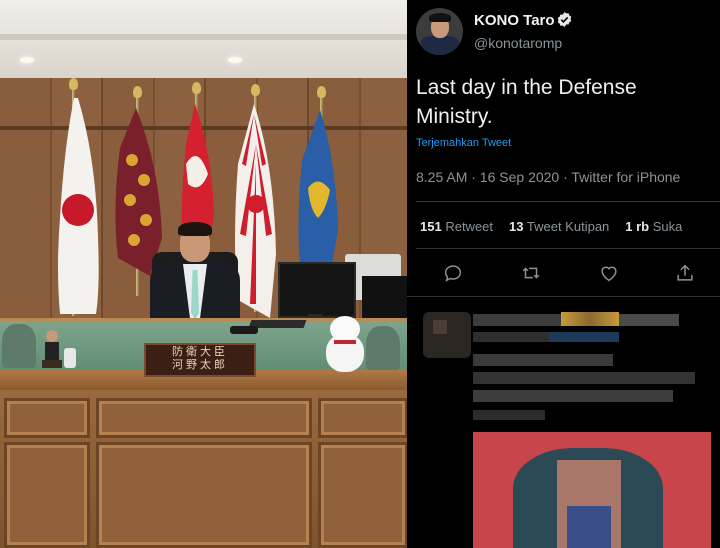 The width and height of the screenshot is (720, 548). What do you see at coordinates (531, 273) in the screenshot?
I see `retweet-icon` at bounding box center [531, 273].